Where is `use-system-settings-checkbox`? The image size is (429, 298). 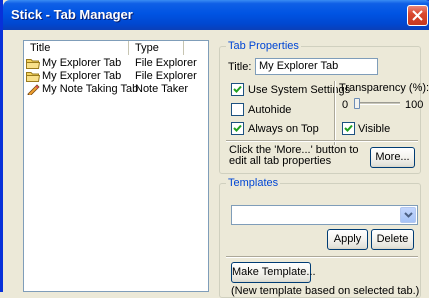 use-system-settings-checkbox is located at coordinates (237, 89).